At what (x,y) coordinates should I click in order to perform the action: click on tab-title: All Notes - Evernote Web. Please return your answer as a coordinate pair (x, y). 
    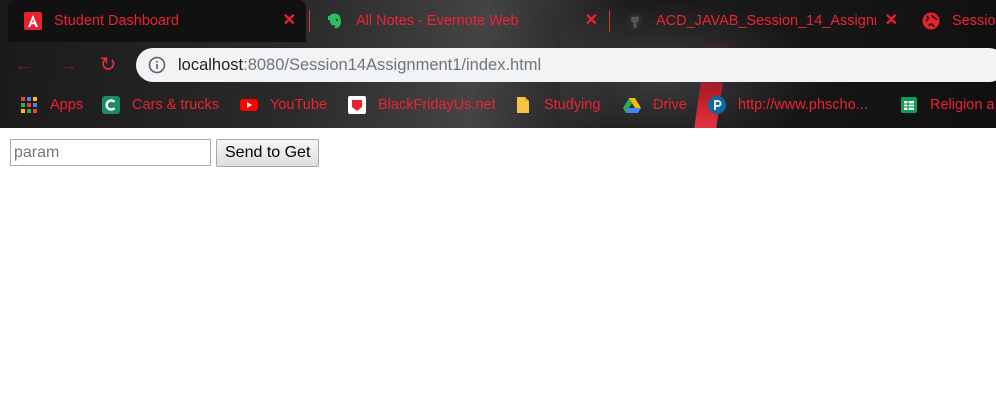
    Looking at the image, I should click on (437, 21).